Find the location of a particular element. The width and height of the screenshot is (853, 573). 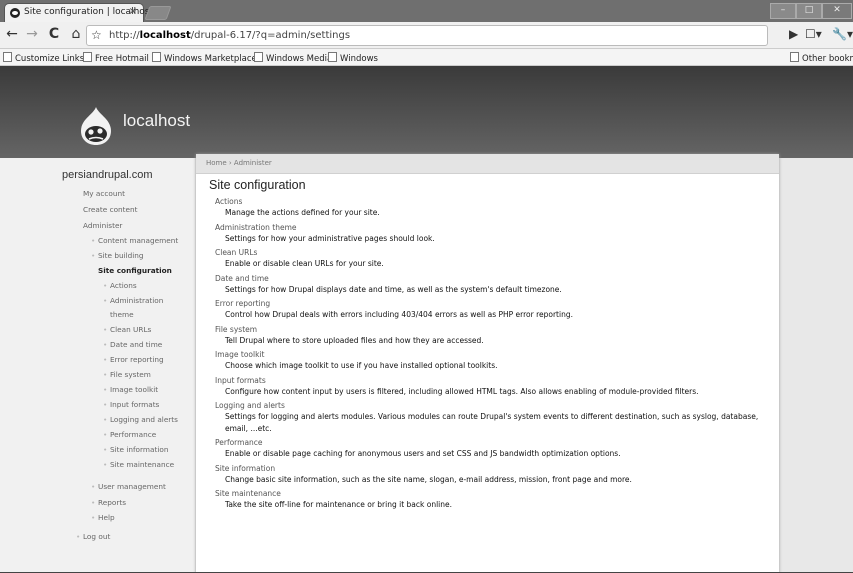

document-menu-icon: ☐▾ is located at coordinates (813, 34).